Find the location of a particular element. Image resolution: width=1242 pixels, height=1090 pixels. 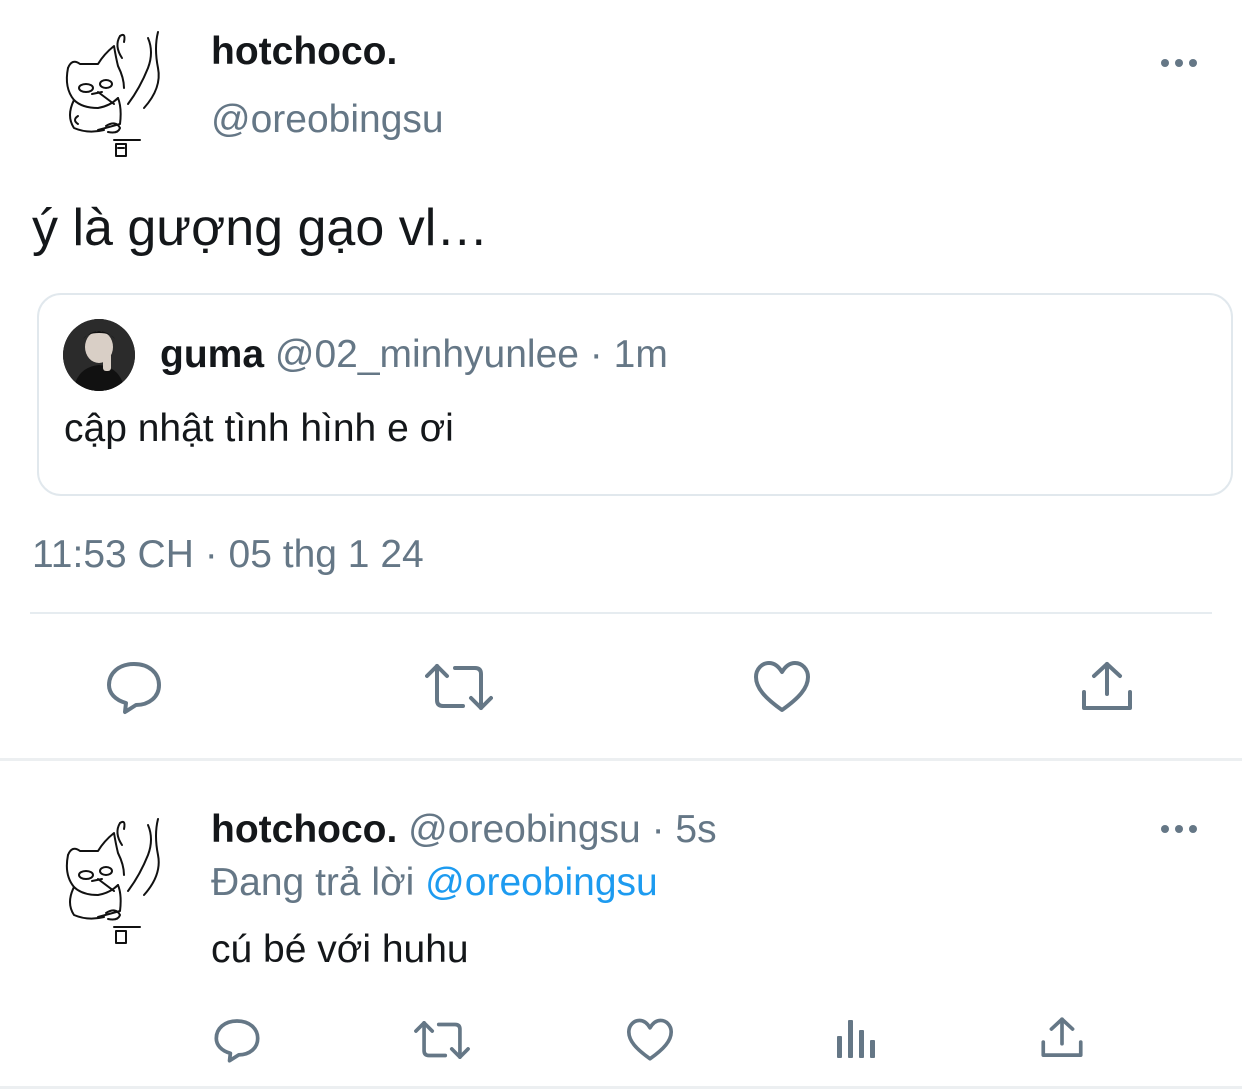

quoted-display-name: guma is located at coordinates (212, 354).